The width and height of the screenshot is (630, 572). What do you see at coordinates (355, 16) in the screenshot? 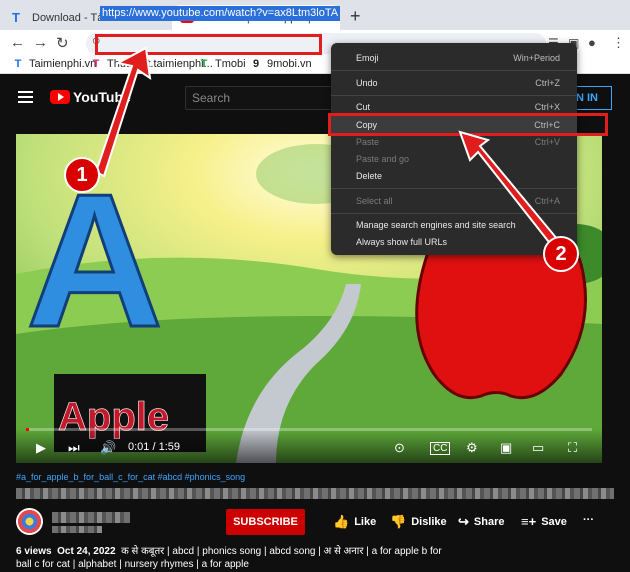
I see `new-tab-icon: +` at bounding box center [355, 16].